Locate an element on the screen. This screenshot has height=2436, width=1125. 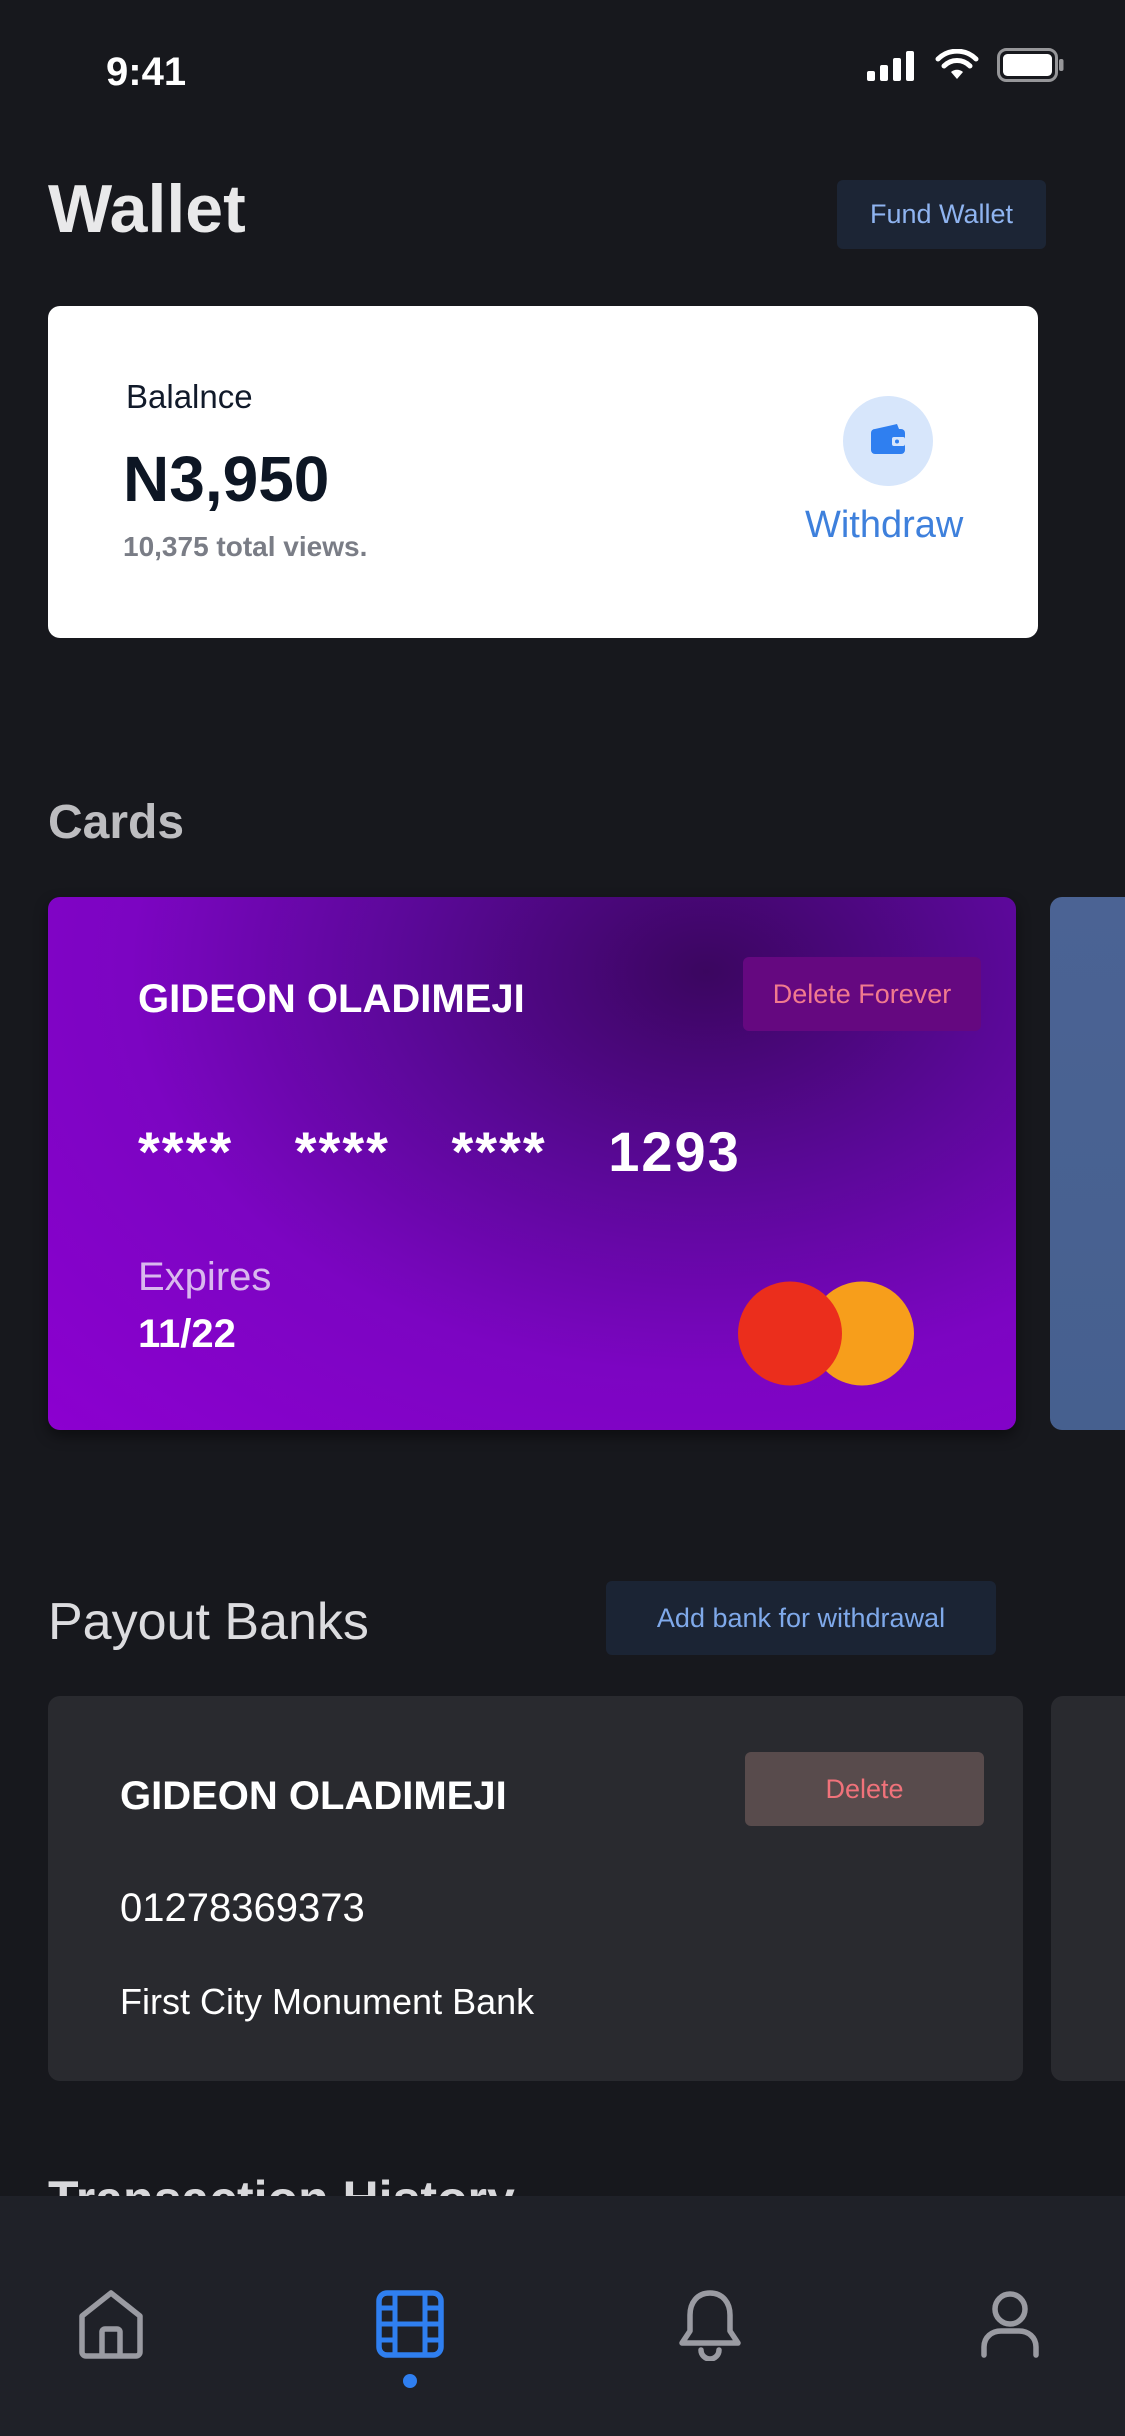
wallet-icon is located at coordinates (888, 441).